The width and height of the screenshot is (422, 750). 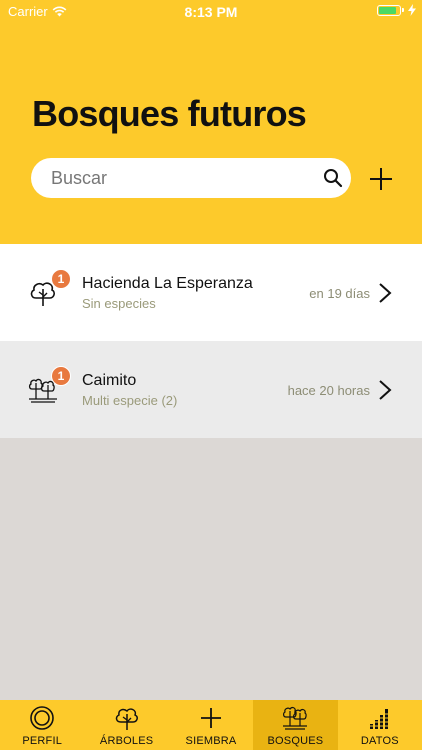 What do you see at coordinates (295, 741) in the screenshot?
I see `tab-label: BOSQUES` at bounding box center [295, 741].